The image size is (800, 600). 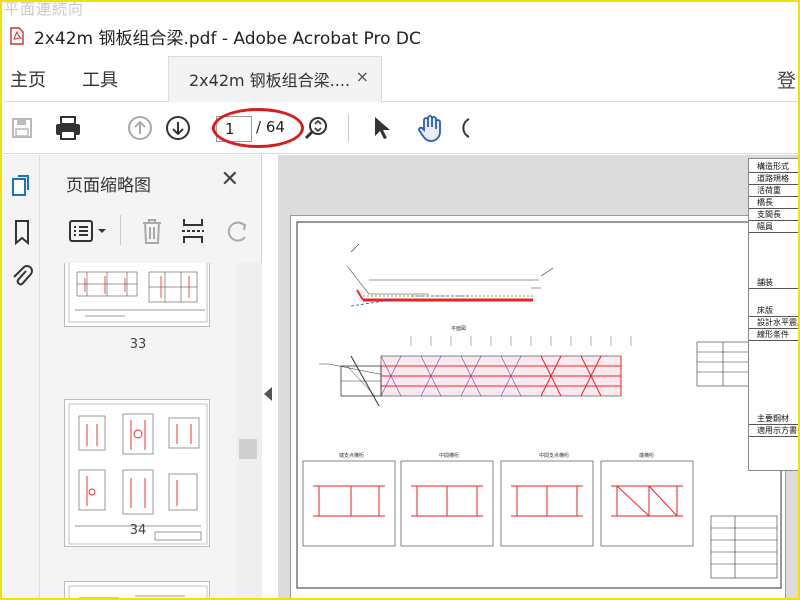 What do you see at coordinates (773, 254) in the screenshot?
I see `spec-row: 歩道部 1.500 m (CL法線方向` at bounding box center [773, 254].